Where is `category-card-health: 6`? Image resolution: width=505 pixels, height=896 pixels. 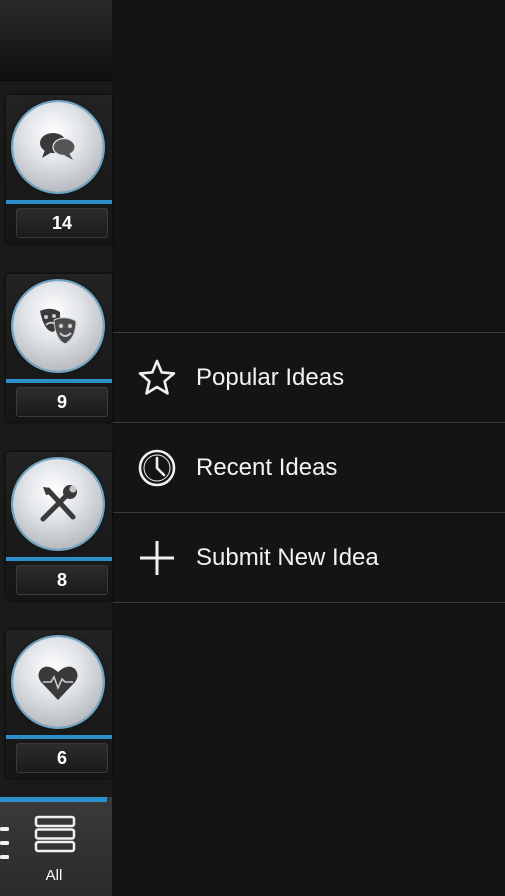
category-card-health: 6 is located at coordinates (59, 704).